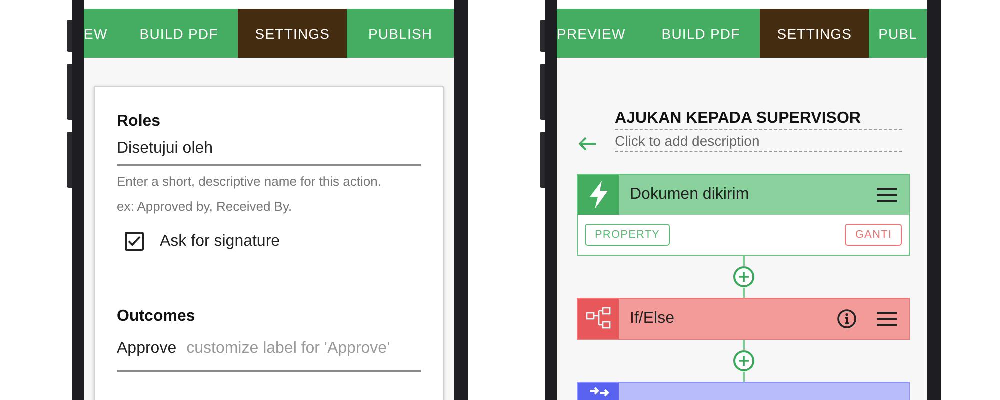 This screenshot has width=1000, height=400. Describe the element at coordinates (139, 122) in the screenshot. I see `section-heading: Roles` at that location.